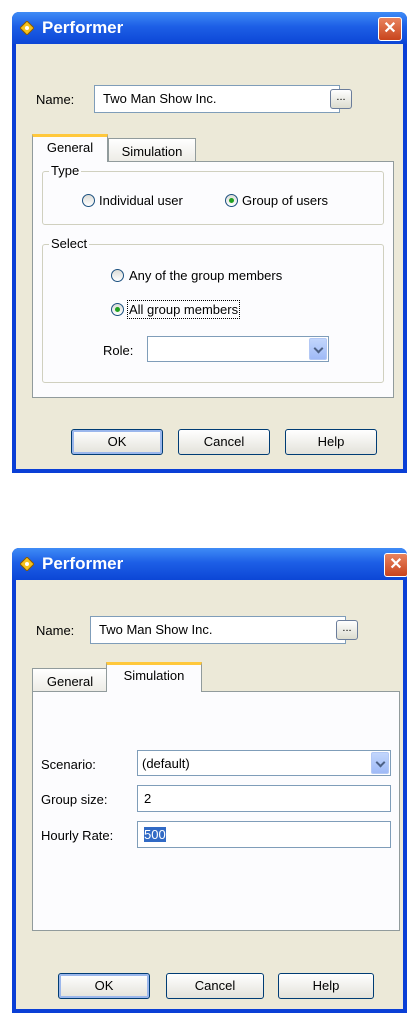 The image size is (408, 1015). What do you see at coordinates (117, 275) in the screenshot?
I see `any-member-radio` at bounding box center [117, 275].